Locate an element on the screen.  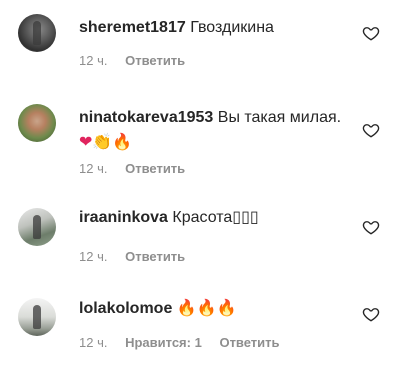
comment-username: lolakolomoe is located at coordinates (125, 308).